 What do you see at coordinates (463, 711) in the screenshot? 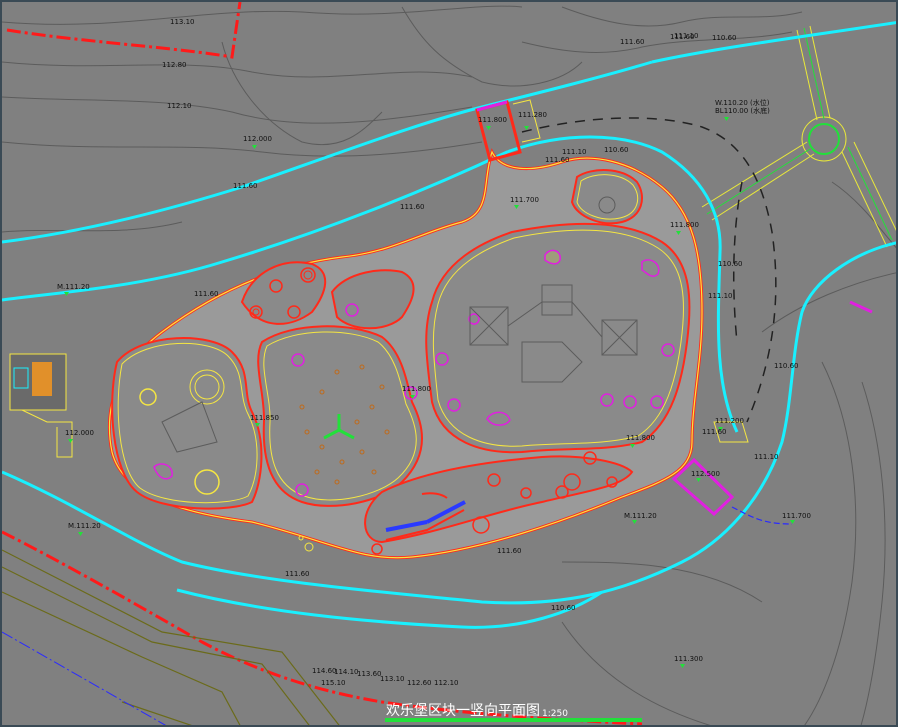
I see `drawing-title: 欢乐堡区块一竖向平面图` at bounding box center [463, 711].